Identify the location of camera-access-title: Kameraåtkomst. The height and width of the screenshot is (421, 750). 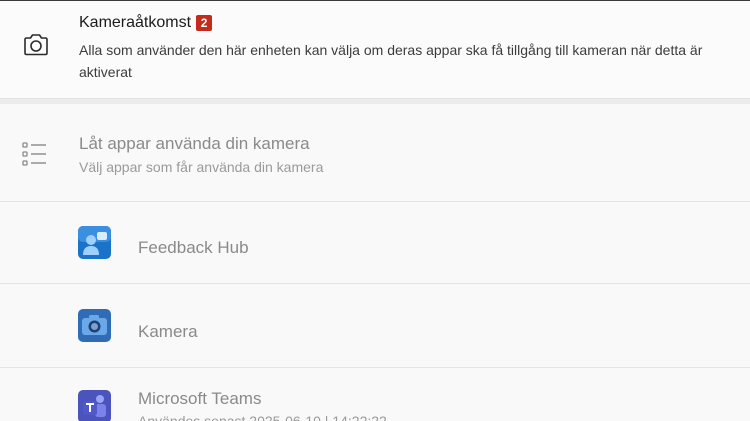
(135, 22).